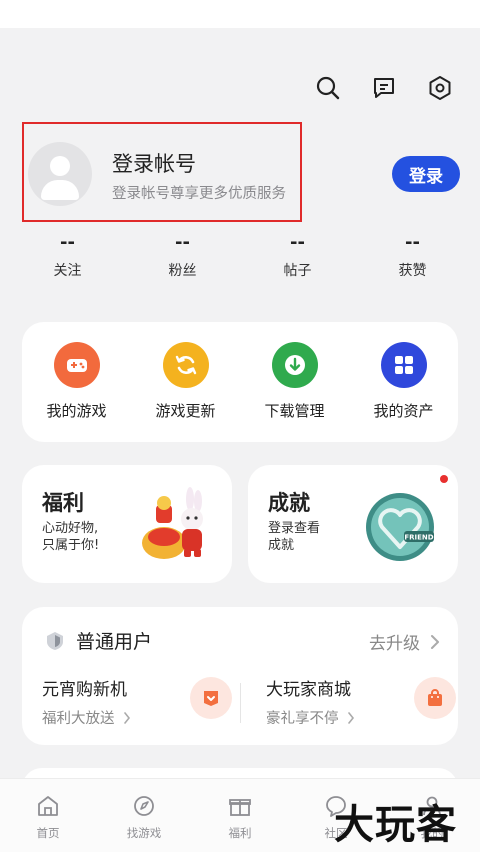 The height and width of the screenshot is (852, 480). Describe the element at coordinates (182, 256) in the screenshot. I see `stat-followers: -- 粉丝` at that location.